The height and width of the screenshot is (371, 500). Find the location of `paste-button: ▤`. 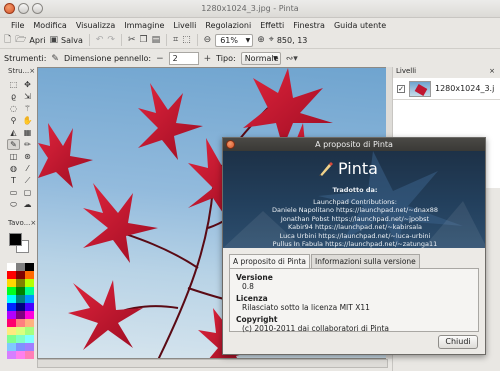

paste-button: ▤ is located at coordinates (156, 40).